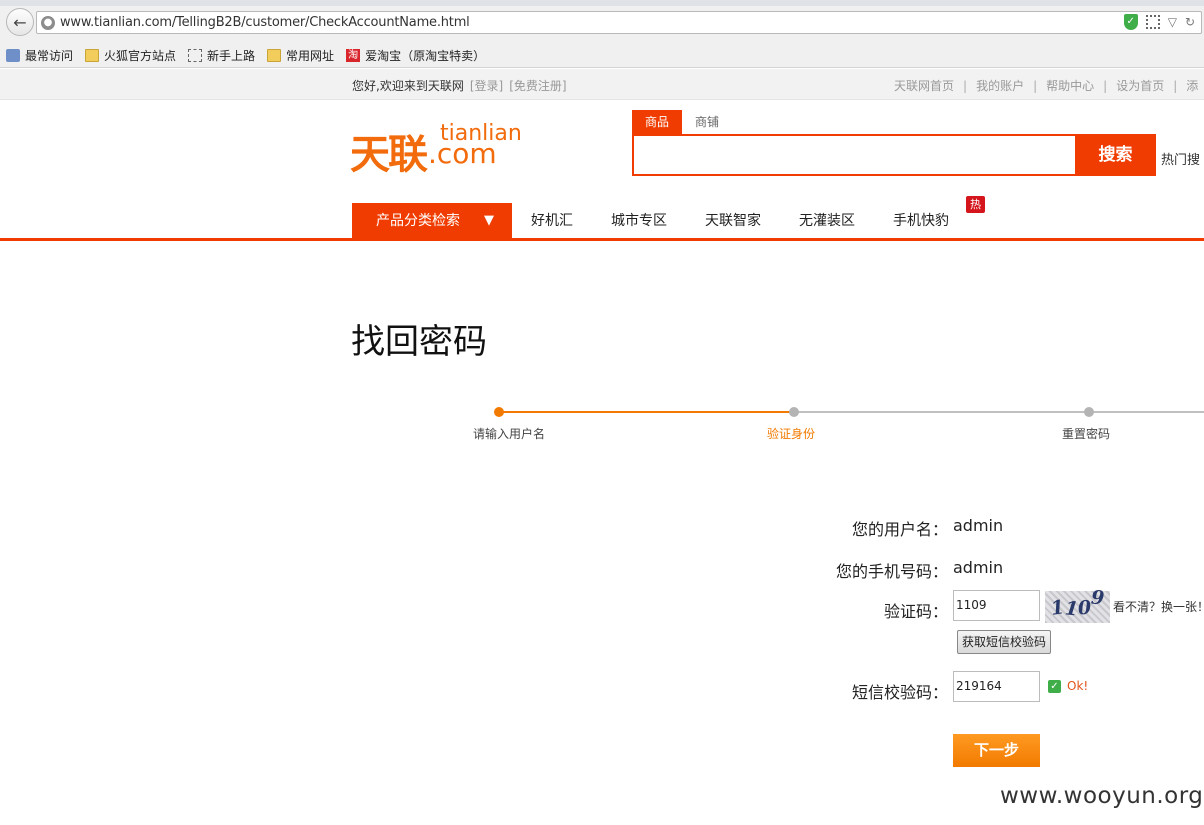  What do you see at coordinates (432, 221) in the screenshot?
I see `category-dropdown-button: 产品分类检索 ▼` at bounding box center [432, 221].